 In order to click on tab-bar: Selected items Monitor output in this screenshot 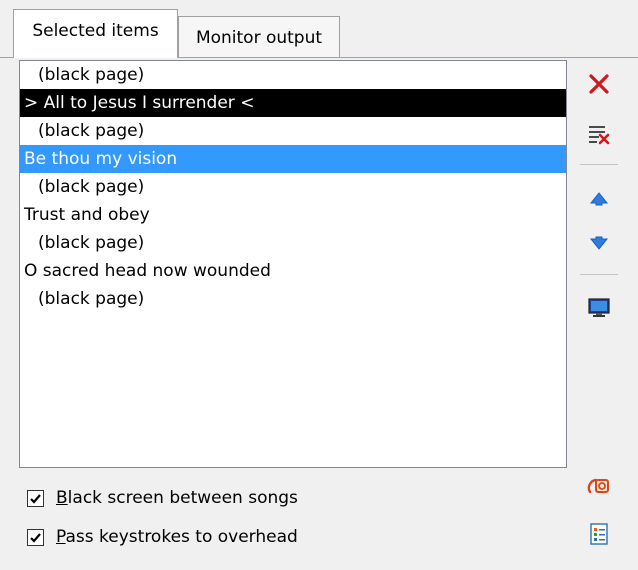, I will do `click(319, 29)`.